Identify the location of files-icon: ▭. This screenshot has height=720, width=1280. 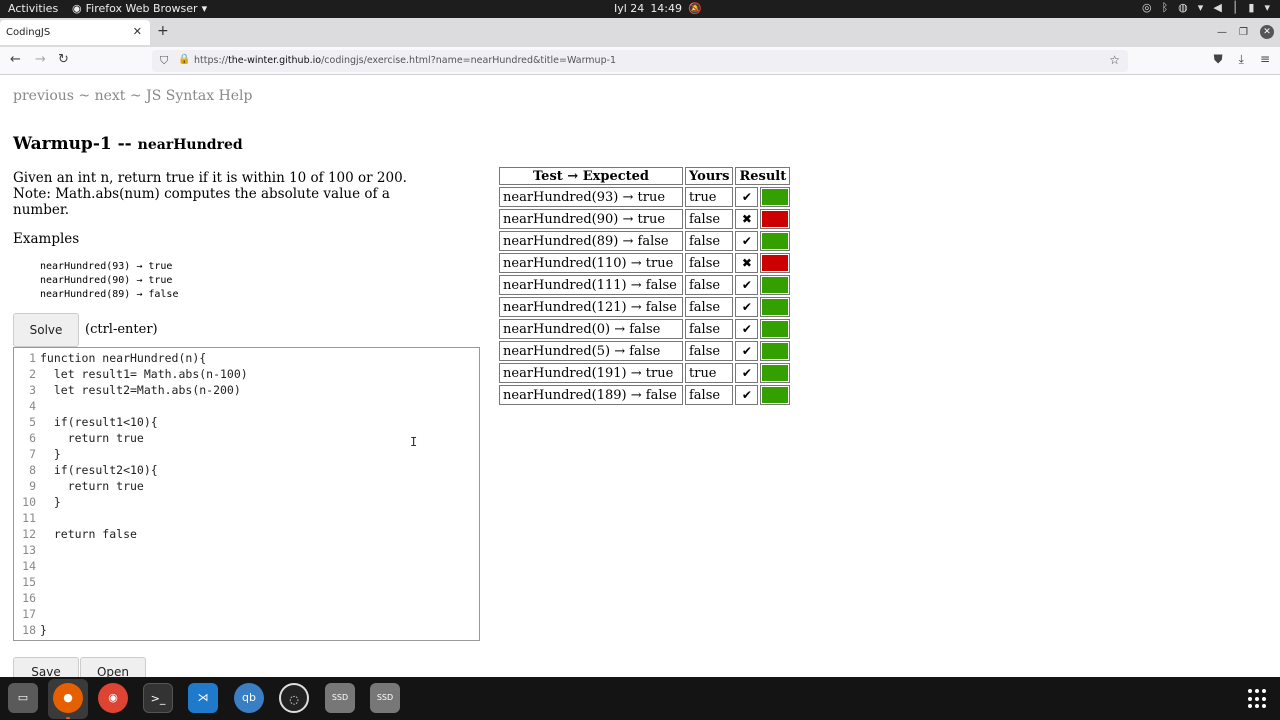
(23, 698).